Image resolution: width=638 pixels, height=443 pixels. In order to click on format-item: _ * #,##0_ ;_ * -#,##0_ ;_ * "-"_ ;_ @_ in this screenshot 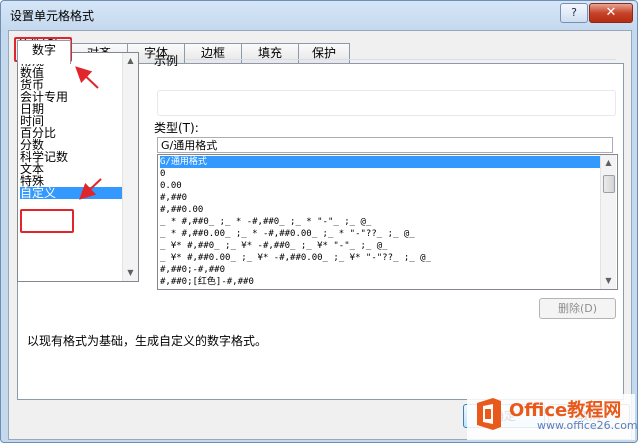, I will do `click(380, 222)`.